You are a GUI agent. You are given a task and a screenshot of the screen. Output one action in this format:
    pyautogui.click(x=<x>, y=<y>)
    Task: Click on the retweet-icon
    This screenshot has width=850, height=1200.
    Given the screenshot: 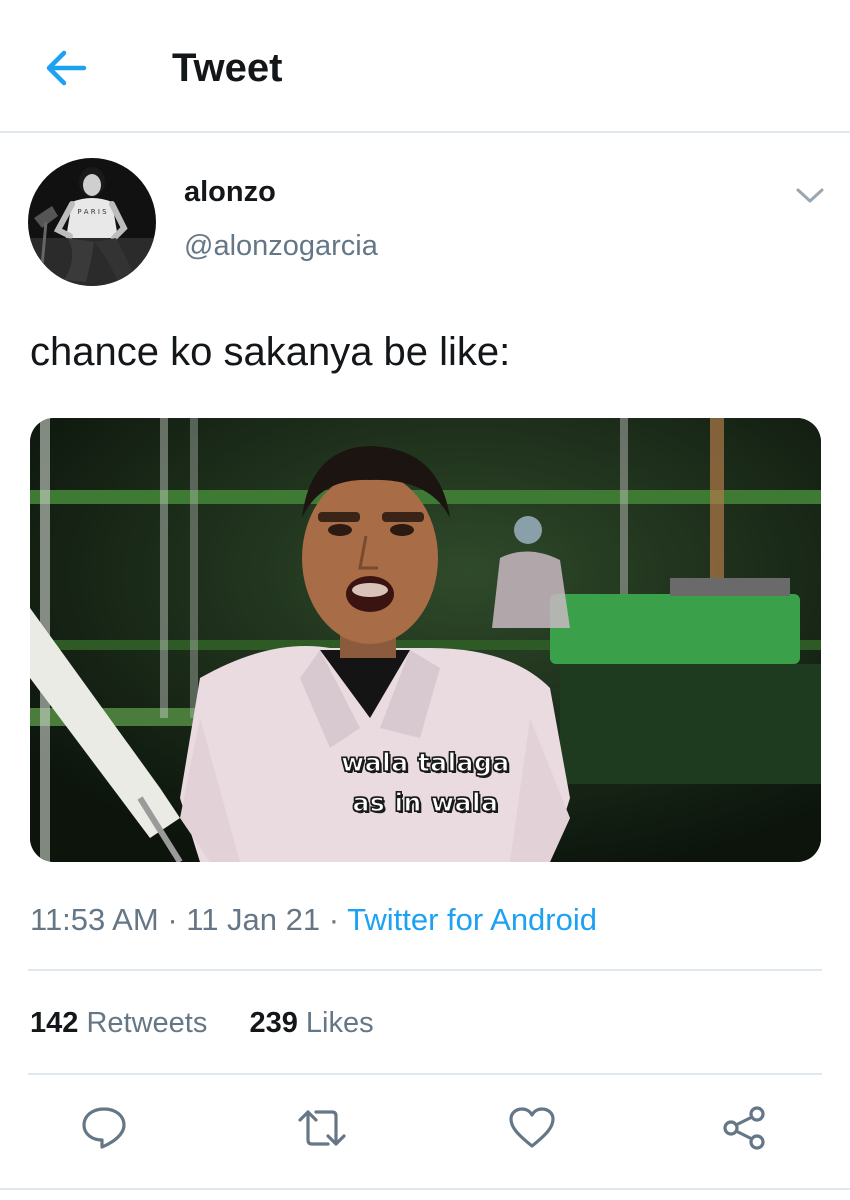 What is the action you would take?
    pyautogui.click(x=322, y=1128)
    